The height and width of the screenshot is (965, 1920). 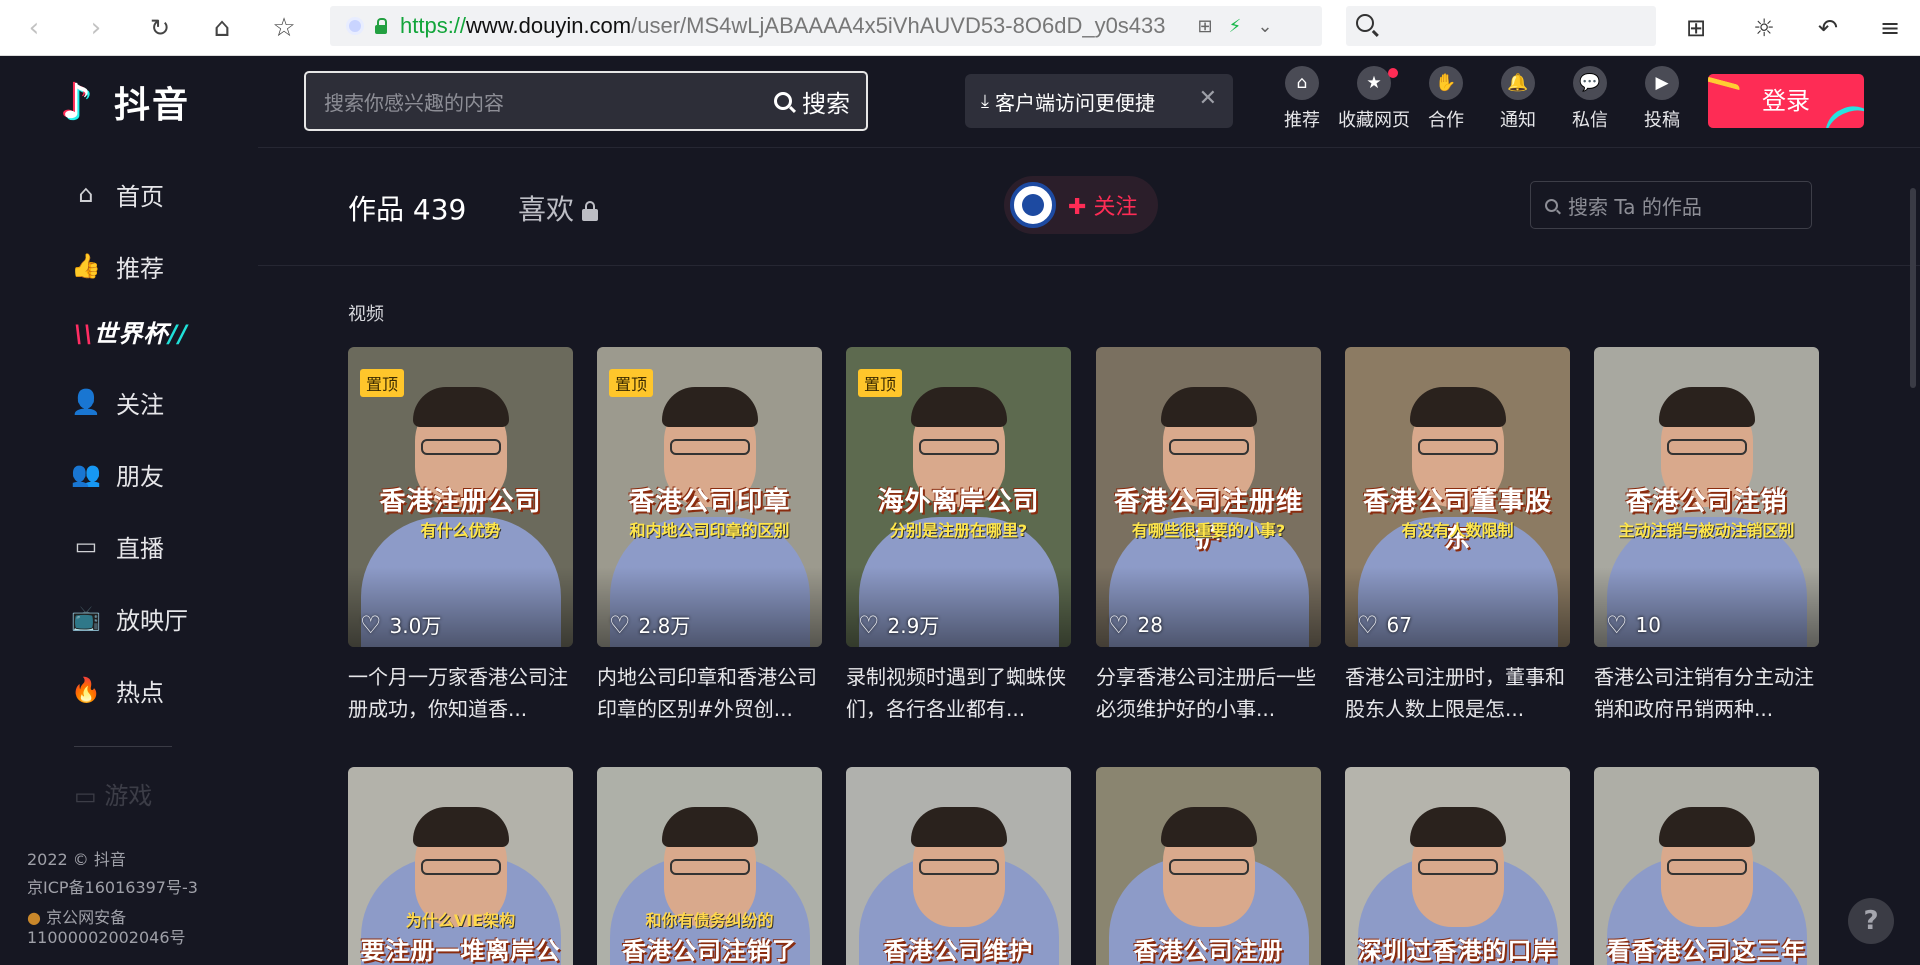 I want to click on undo-icon: ↶, so click(x=1828, y=28).